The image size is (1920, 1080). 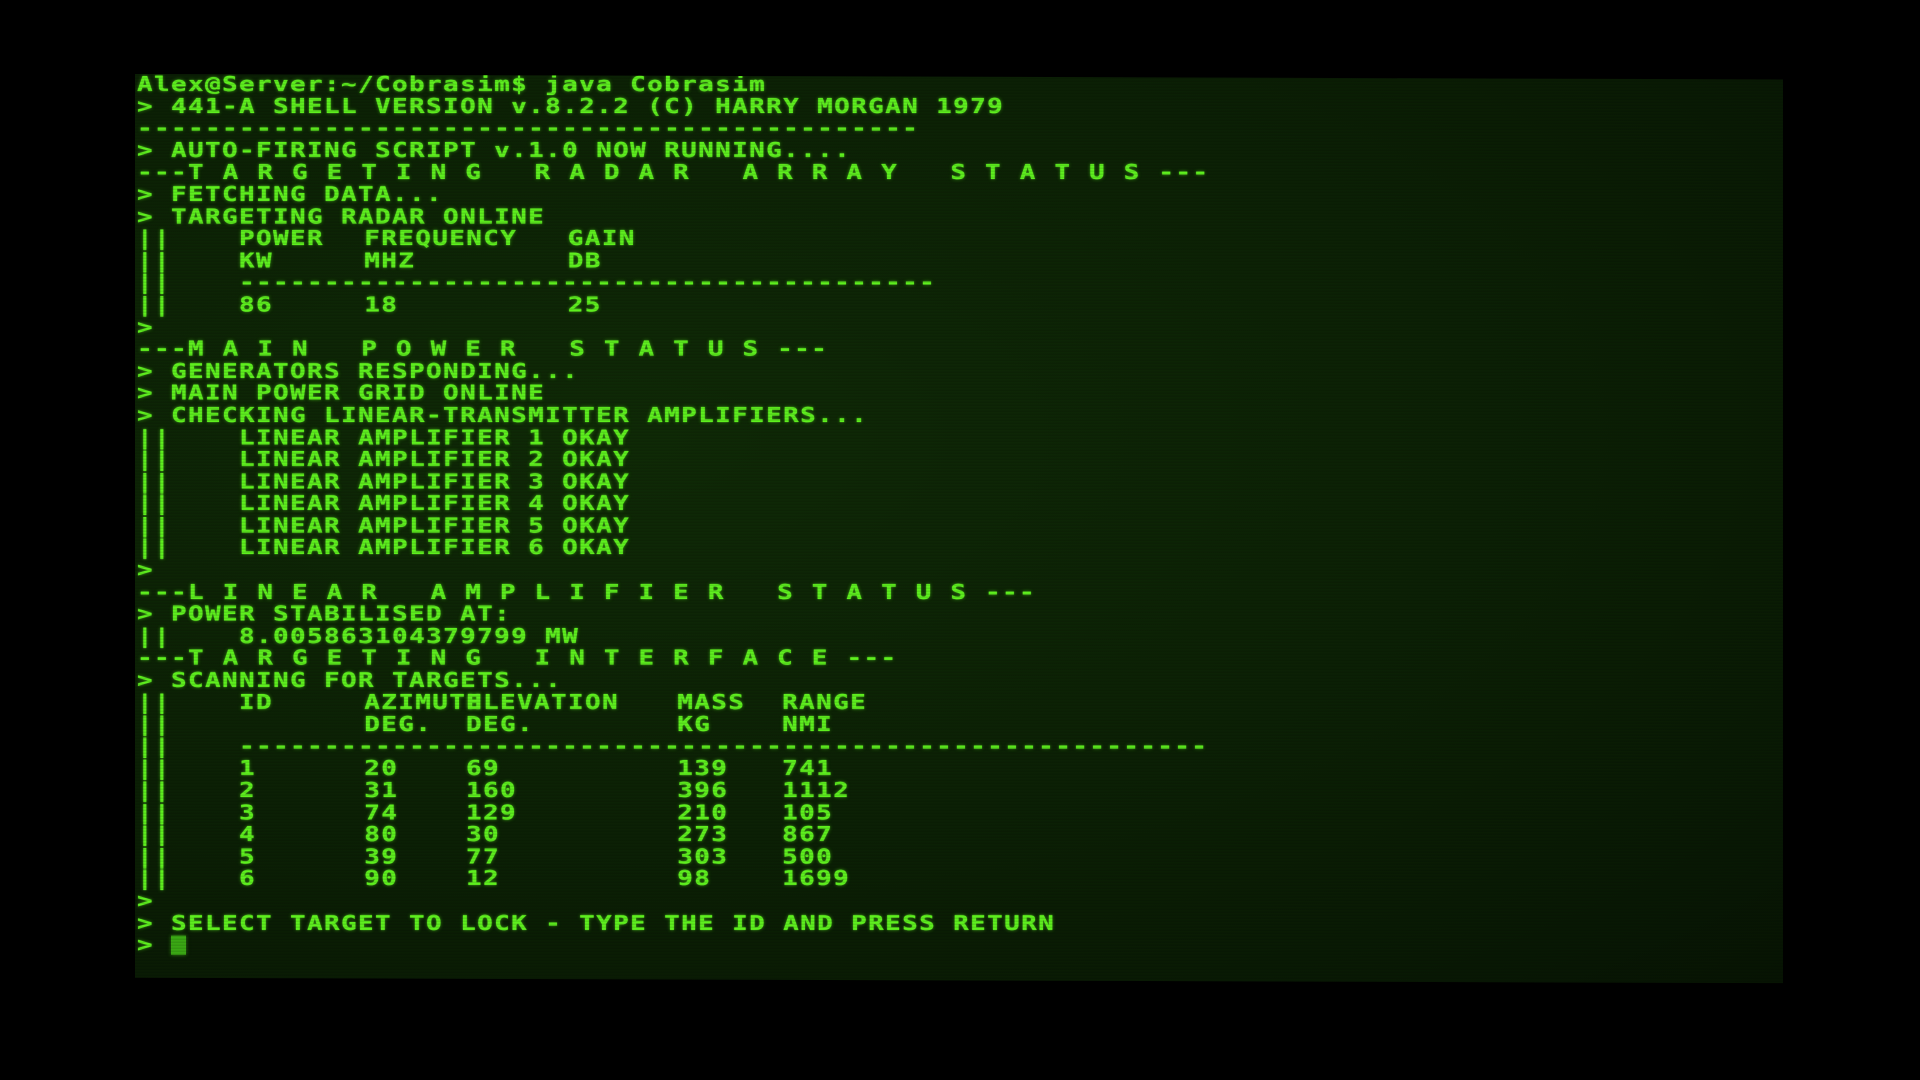 What do you see at coordinates (808, 812) in the screenshot?
I see `target-range: 105` at bounding box center [808, 812].